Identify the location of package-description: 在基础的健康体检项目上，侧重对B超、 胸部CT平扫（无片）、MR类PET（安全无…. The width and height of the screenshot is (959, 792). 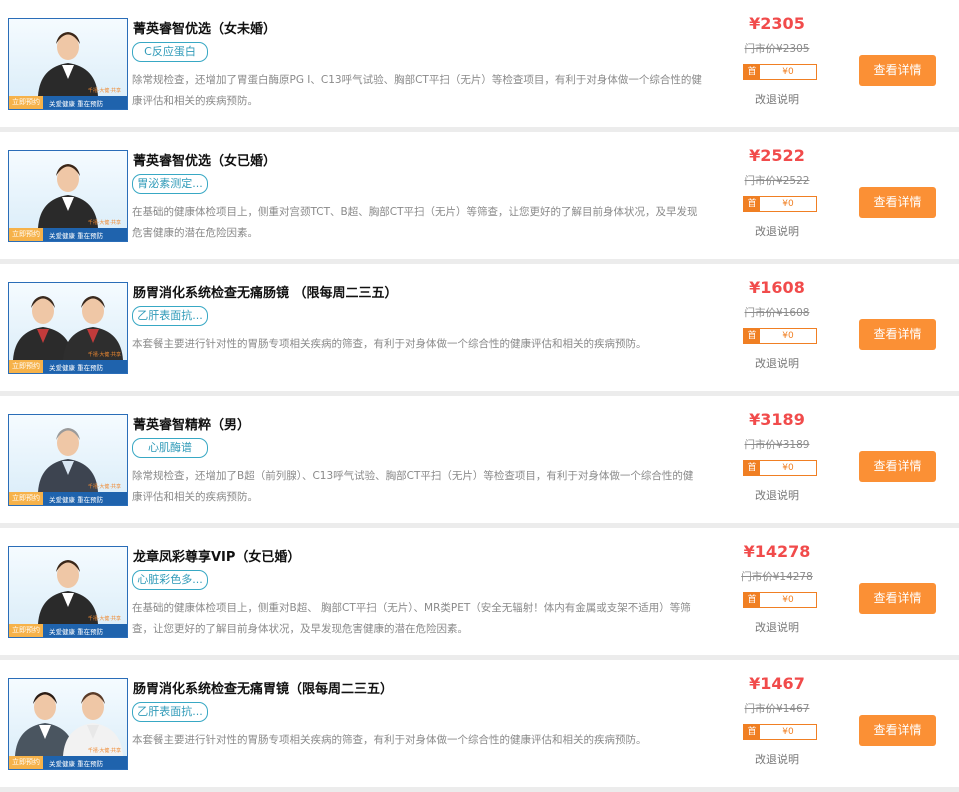
(411, 618).